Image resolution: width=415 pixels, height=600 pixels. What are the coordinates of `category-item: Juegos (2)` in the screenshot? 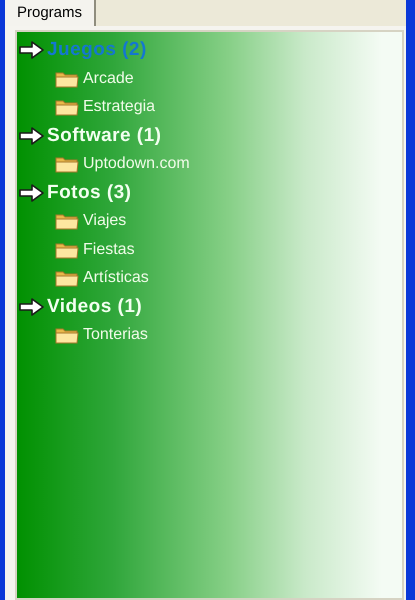 It's located at (210, 50).